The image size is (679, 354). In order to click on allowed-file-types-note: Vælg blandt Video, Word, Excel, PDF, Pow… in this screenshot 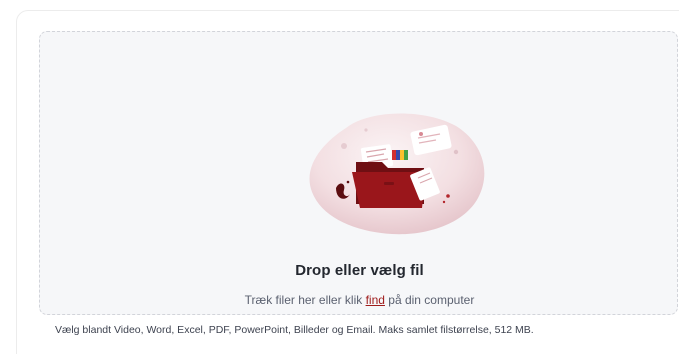, I will do `click(294, 330)`.